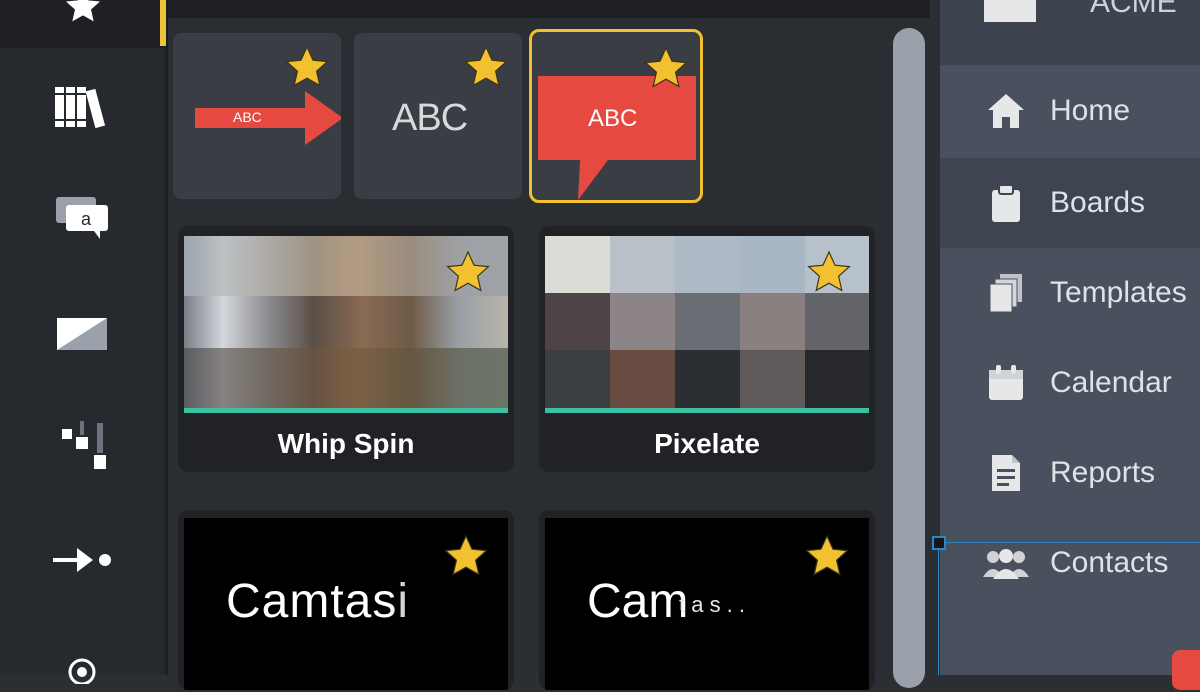  Describe the element at coordinates (346, 443) in the screenshot. I see `whip-spin-label: Whip Spin` at that location.